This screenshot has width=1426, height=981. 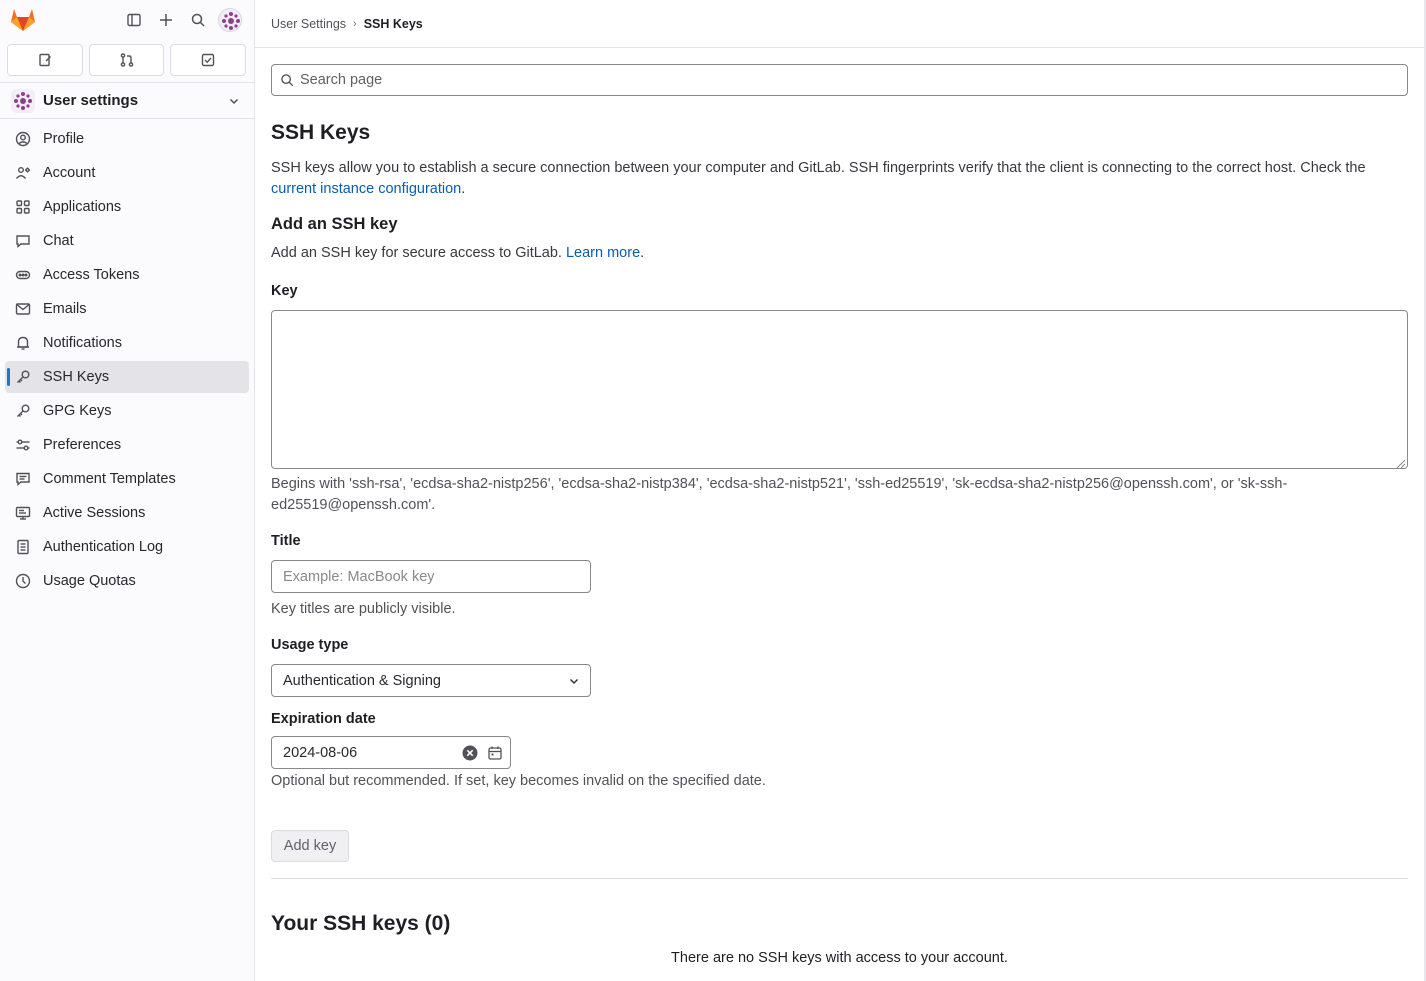 I want to click on breadcrumb: User Settings › SSH Keys, so click(x=347, y=24).